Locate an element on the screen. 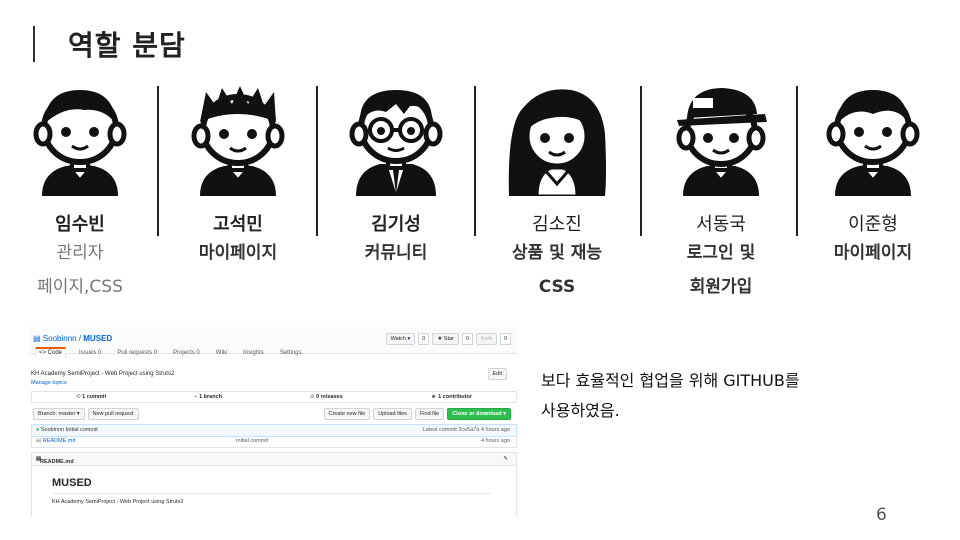 The width and height of the screenshot is (960, 540). tab-settings: Settings is located at coordinates (291, 353).